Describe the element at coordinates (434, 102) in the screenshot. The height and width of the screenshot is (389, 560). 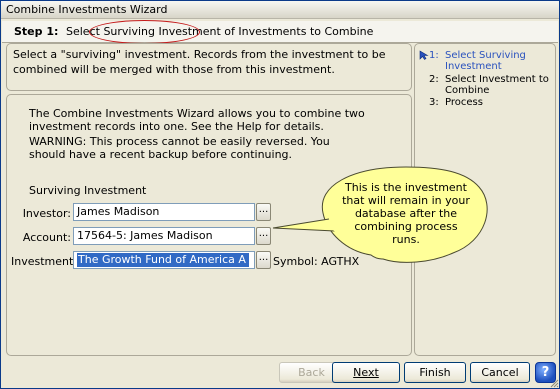
I see `step-num-3: 3:` at that location.